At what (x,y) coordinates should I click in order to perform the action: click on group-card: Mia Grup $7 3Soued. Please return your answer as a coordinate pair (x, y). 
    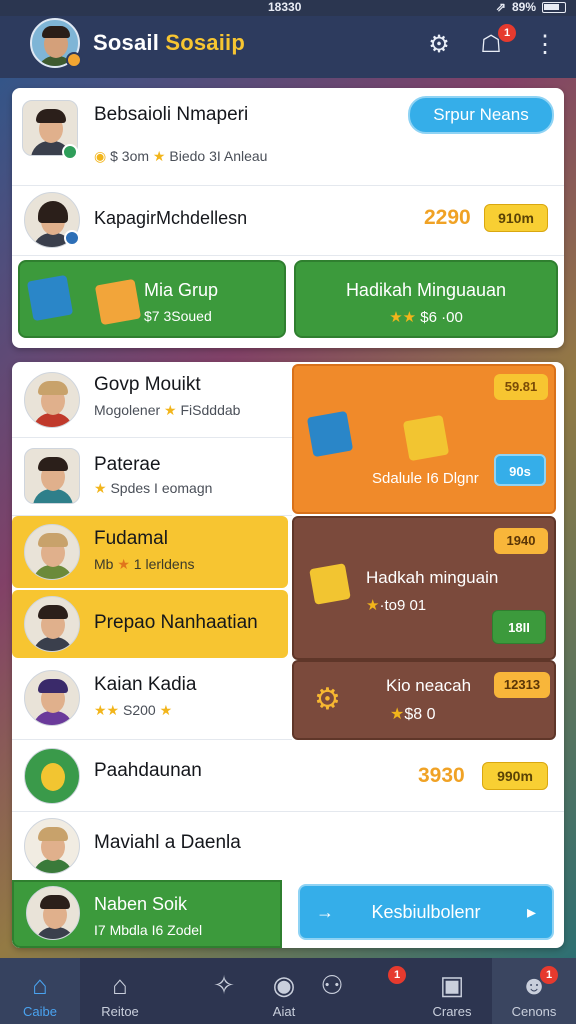
    Looking at the image, I should click on (152, 299).